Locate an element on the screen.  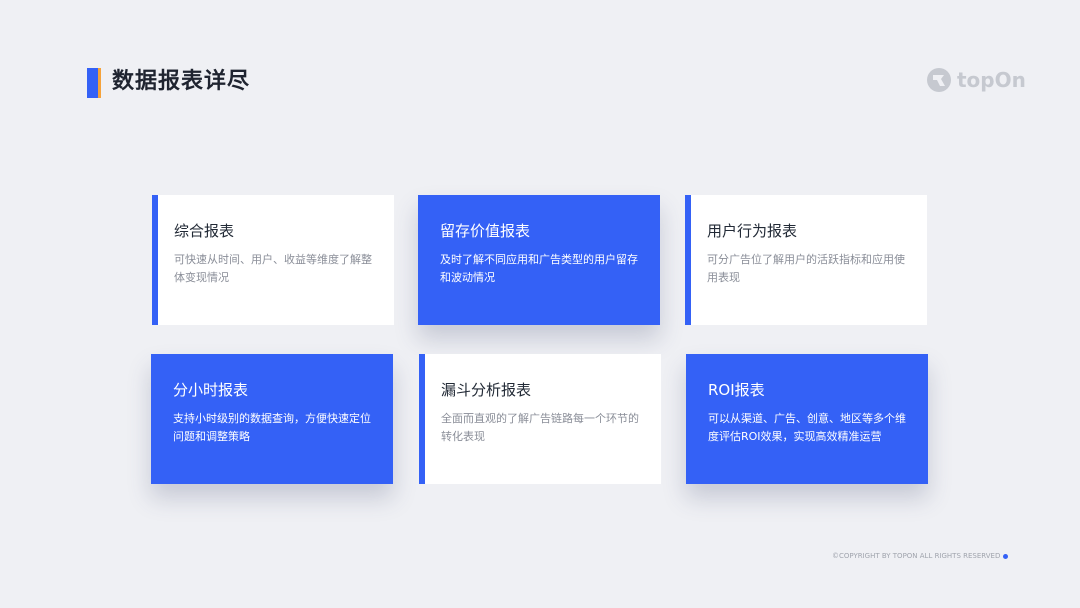
card-title: ROI报表 is located at coordinates (736, 390).